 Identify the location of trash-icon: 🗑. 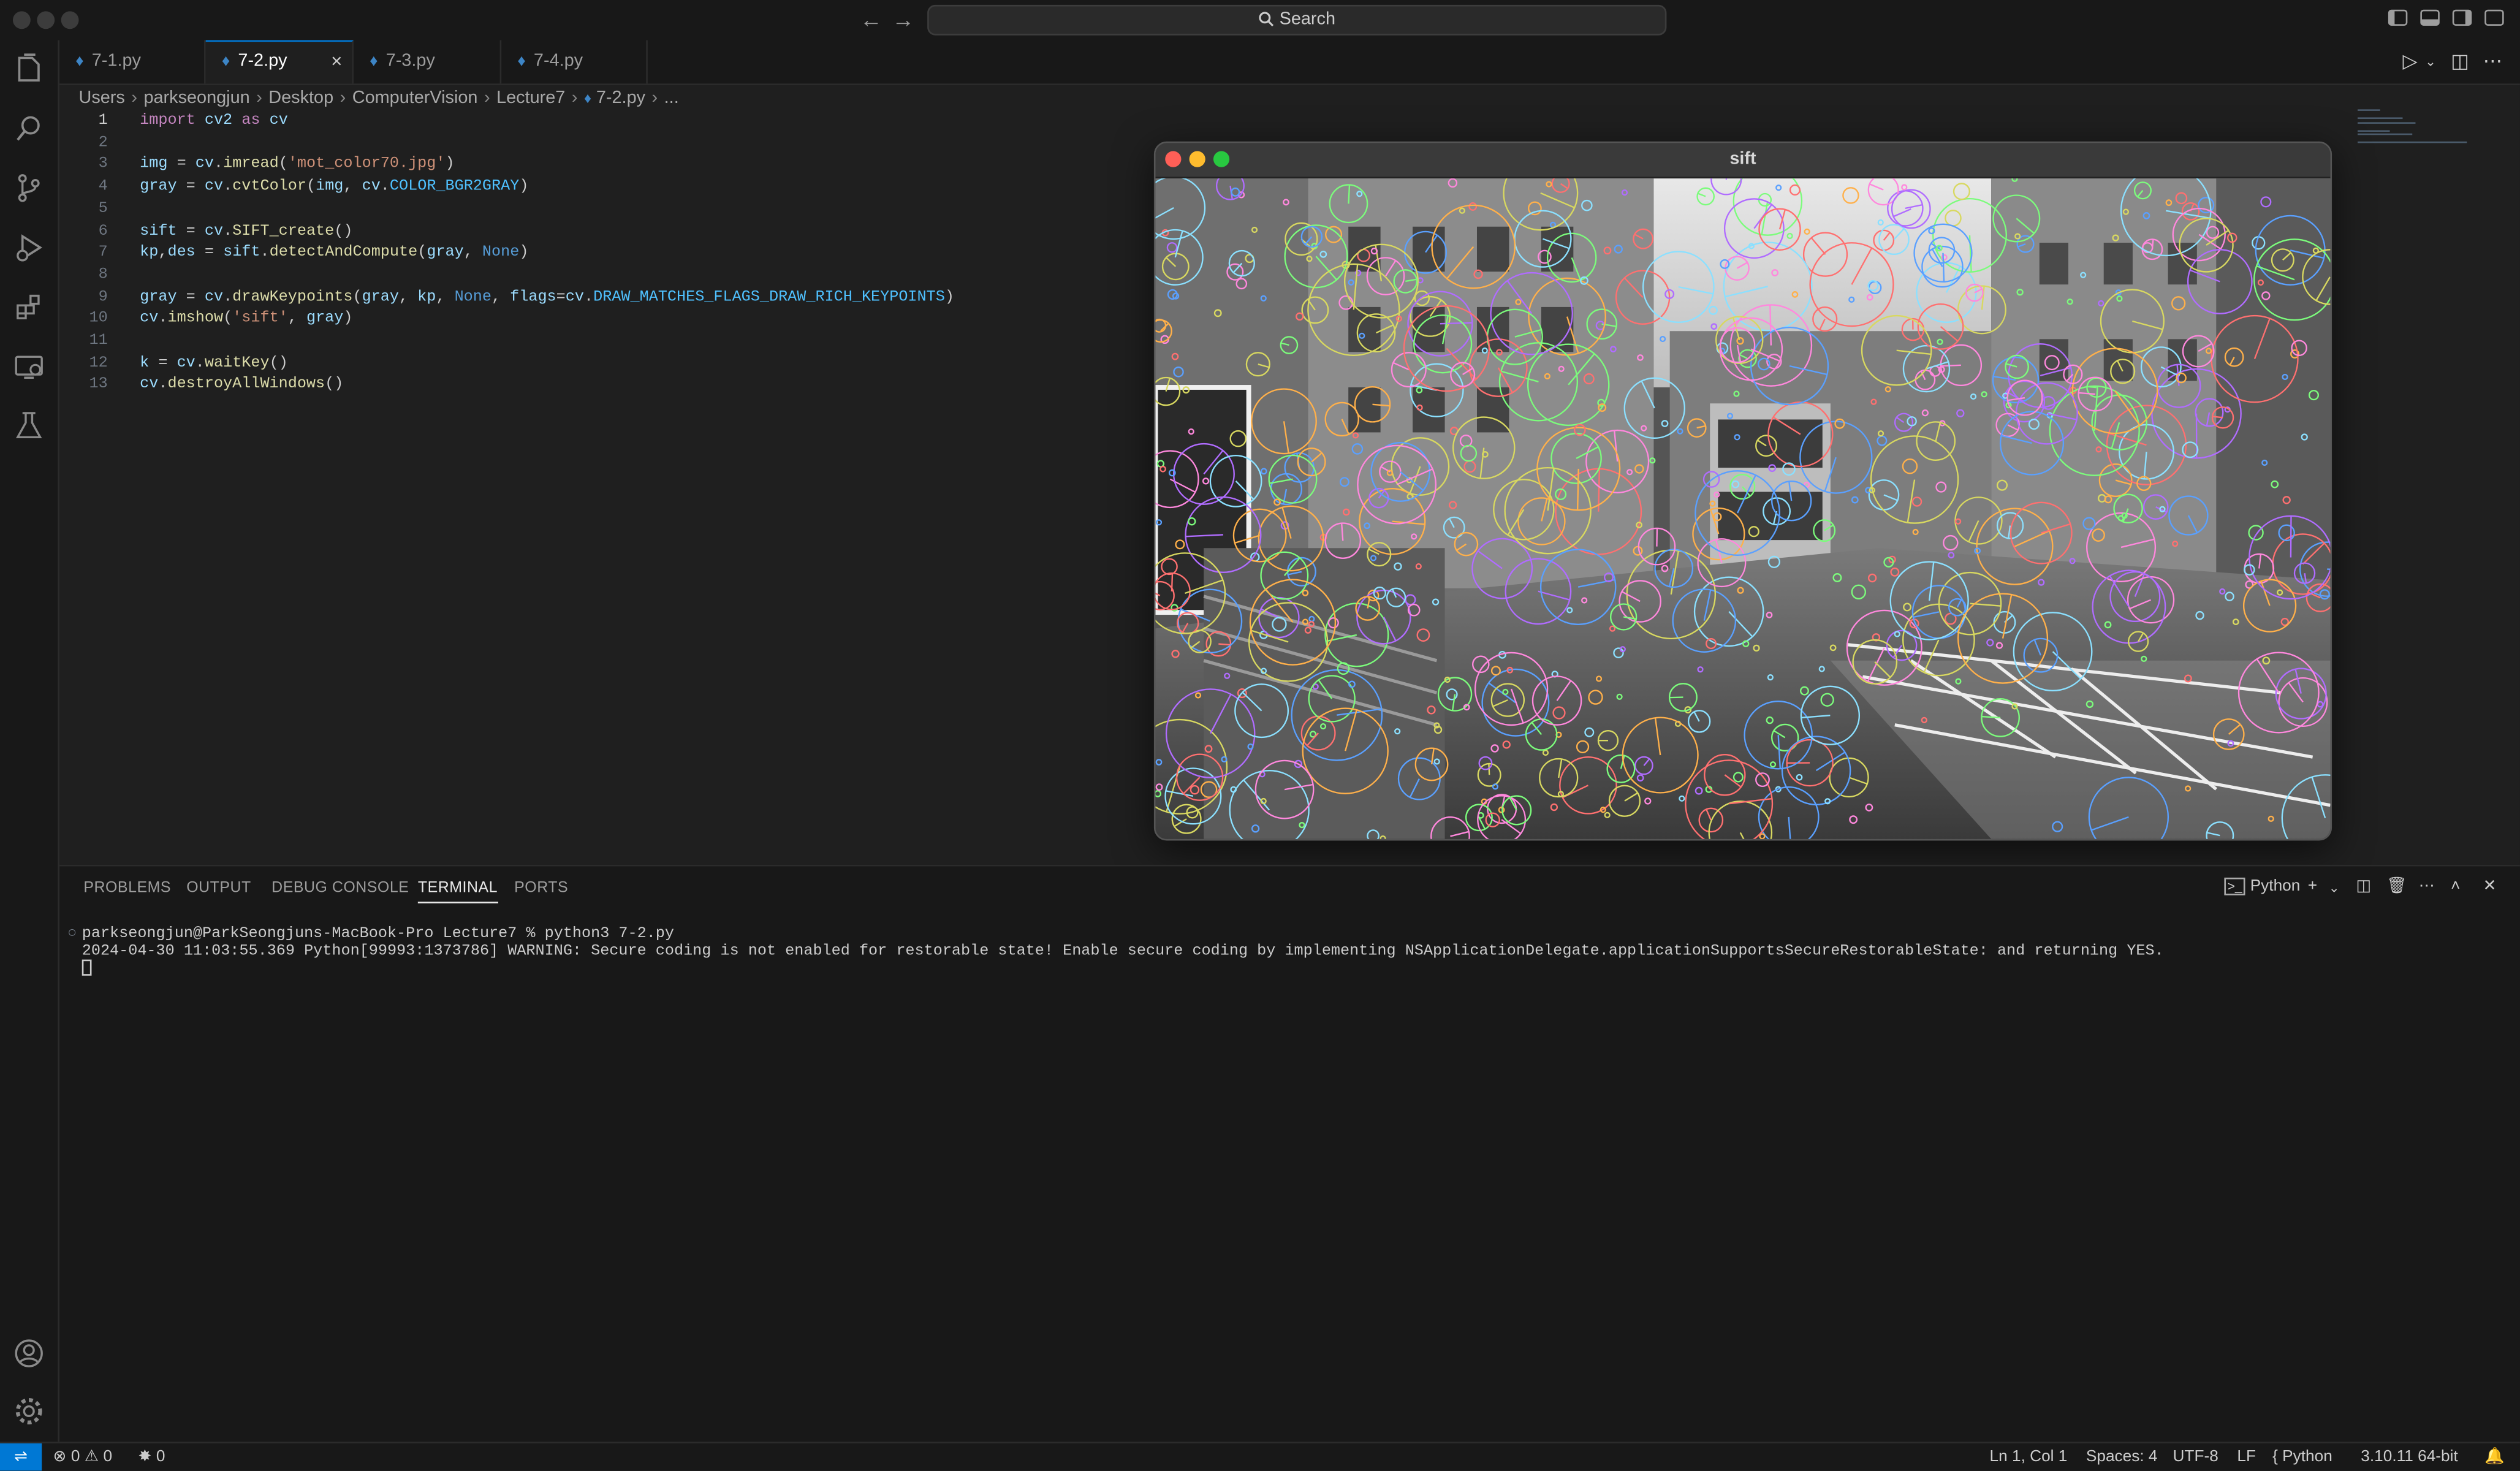
(2396, 887).